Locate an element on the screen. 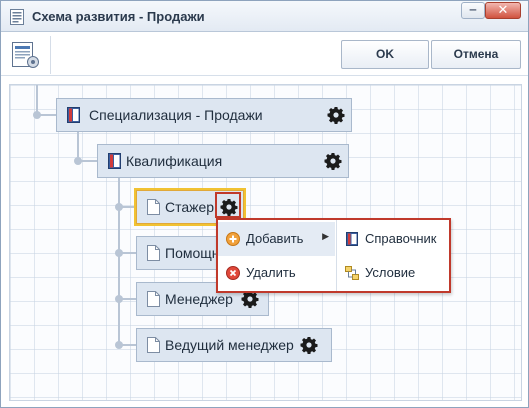 The image size is (529, 408). window-title: Схема развития - Продажи is located at coordinates (118, 16).